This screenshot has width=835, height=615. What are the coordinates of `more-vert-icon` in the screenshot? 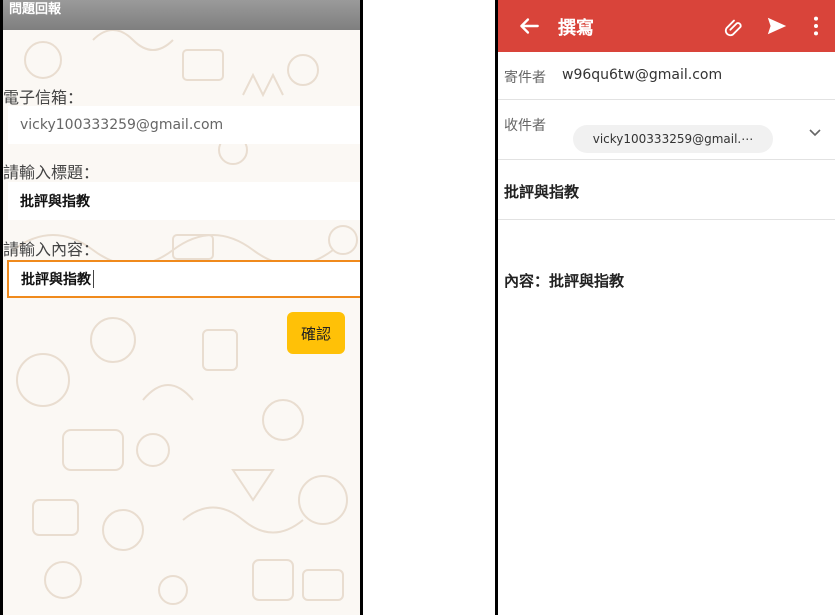 It's located at (816, 26).